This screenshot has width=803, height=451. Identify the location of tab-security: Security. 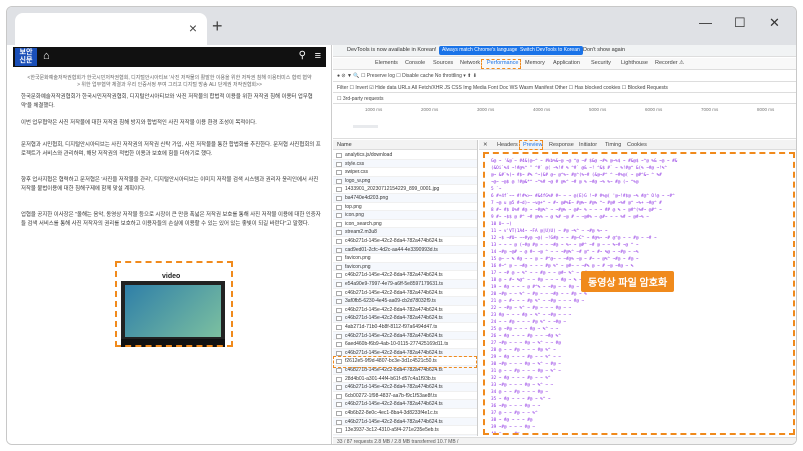
(601, 63).